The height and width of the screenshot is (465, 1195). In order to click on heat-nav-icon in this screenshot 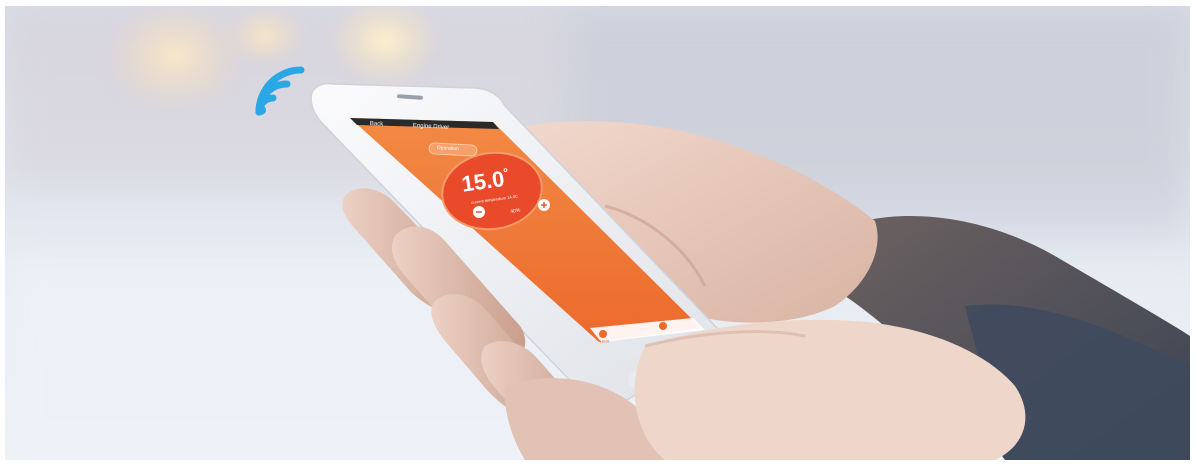, I will do `click(603, 334)`.